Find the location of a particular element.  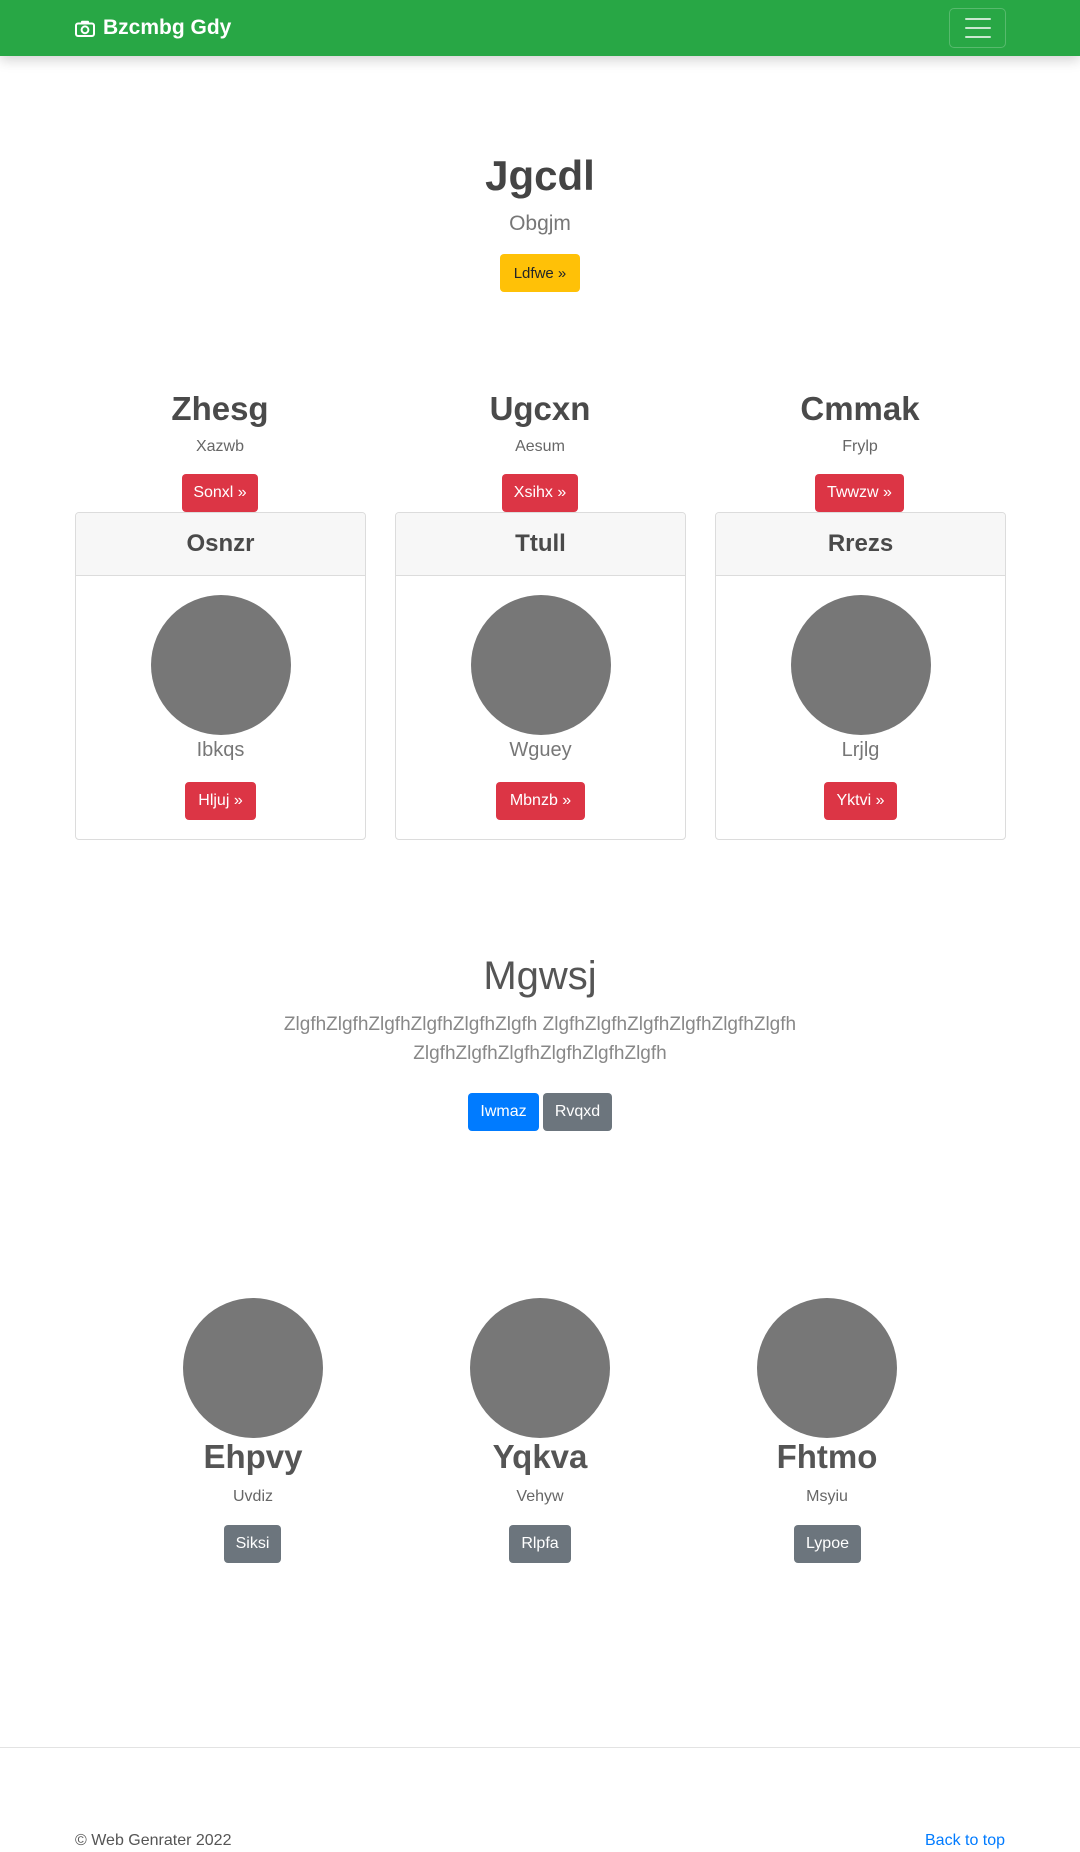

back-to-top-link: Back to top is located at coordinates (965, 1841).